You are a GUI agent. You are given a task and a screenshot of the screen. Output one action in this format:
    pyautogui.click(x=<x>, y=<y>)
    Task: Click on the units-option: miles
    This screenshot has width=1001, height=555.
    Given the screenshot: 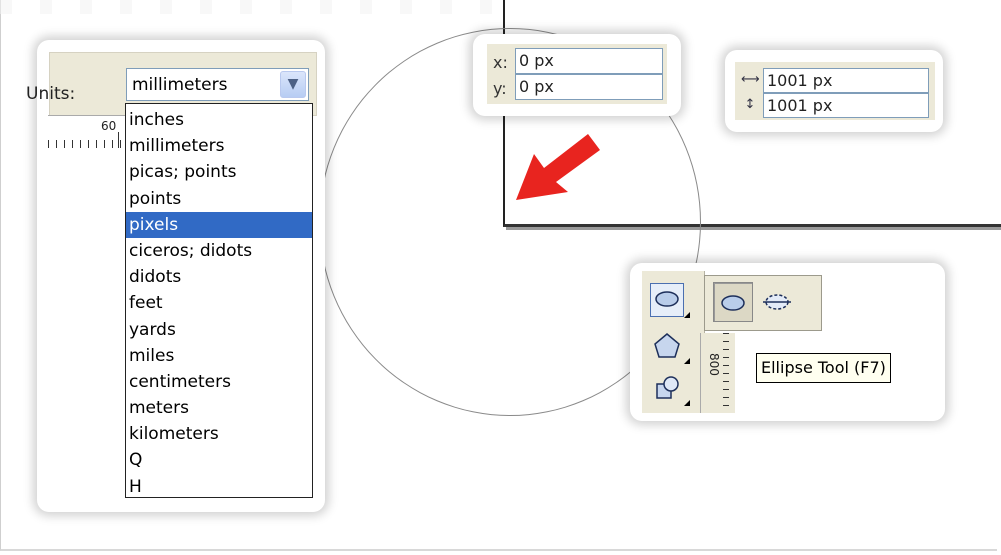 What is the action you would take?
    pyautogui.click(x=219, y=356)
    